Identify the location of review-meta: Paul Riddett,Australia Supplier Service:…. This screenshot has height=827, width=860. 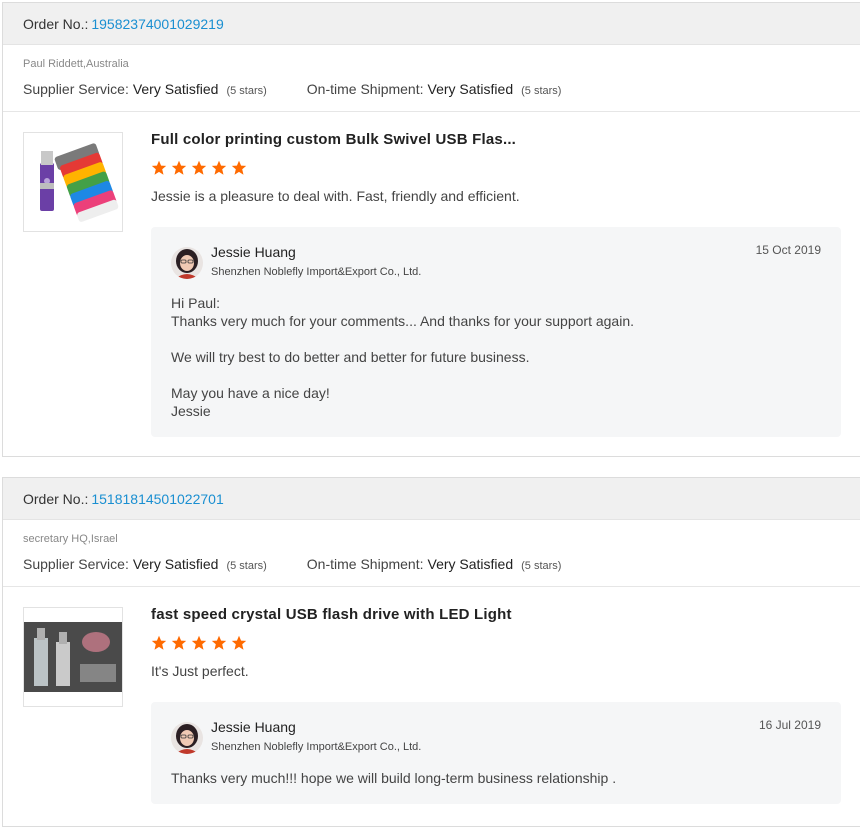
(431, 78).